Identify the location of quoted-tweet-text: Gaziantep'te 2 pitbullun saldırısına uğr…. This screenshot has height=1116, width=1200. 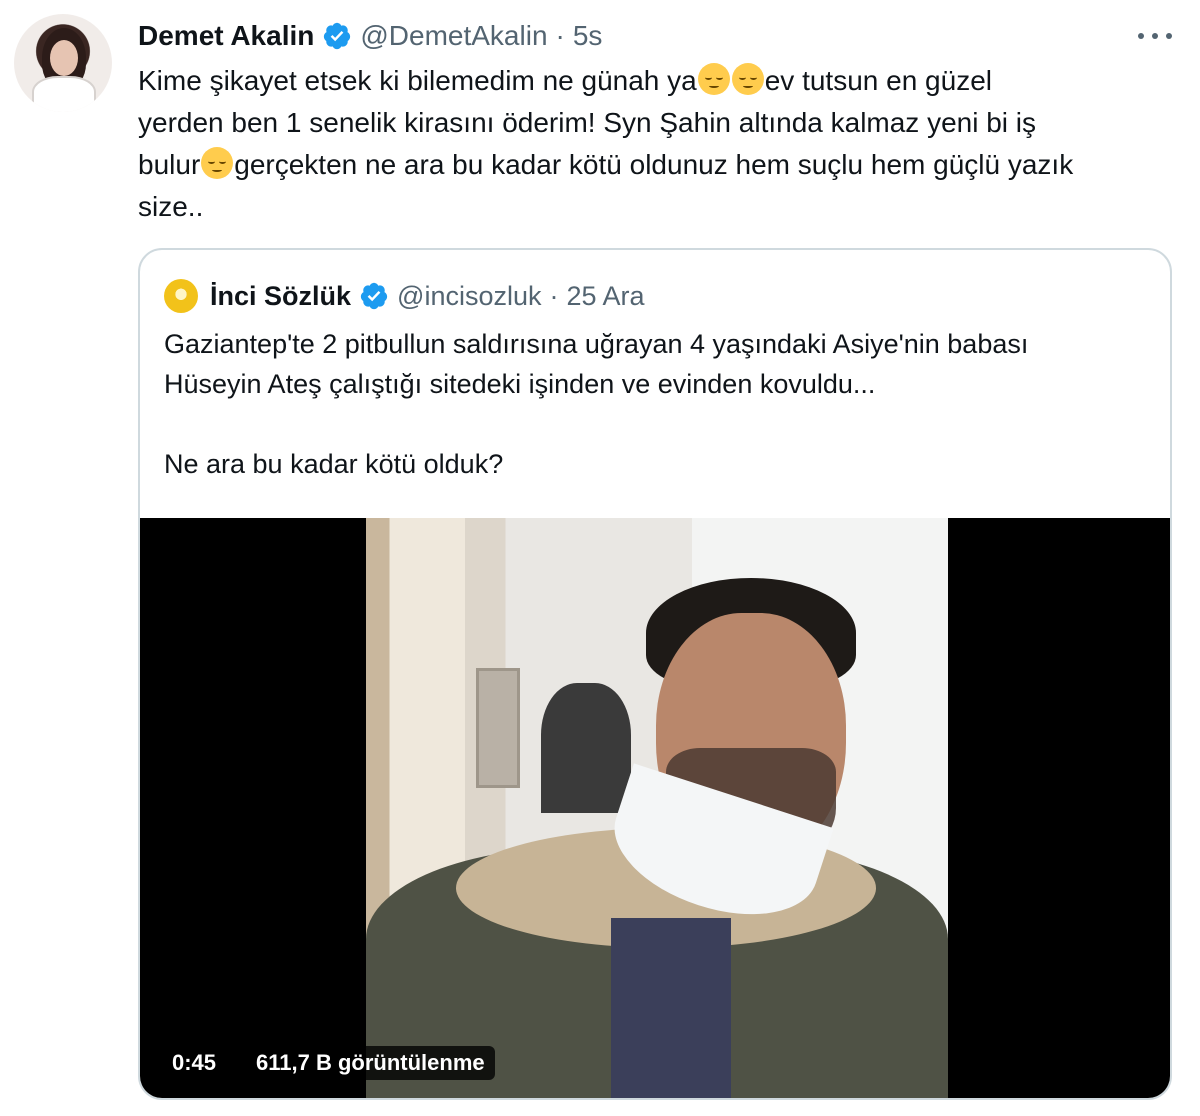
(659, 404).